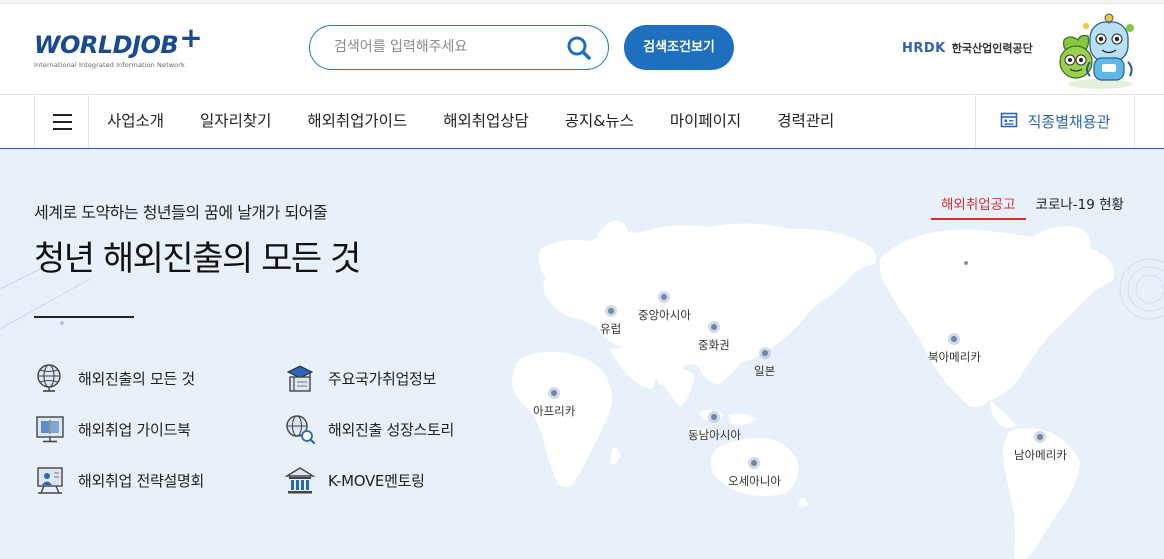  I want to click on quick-link-growth-story: 해외진출 성장스토리, so click(399, 429).